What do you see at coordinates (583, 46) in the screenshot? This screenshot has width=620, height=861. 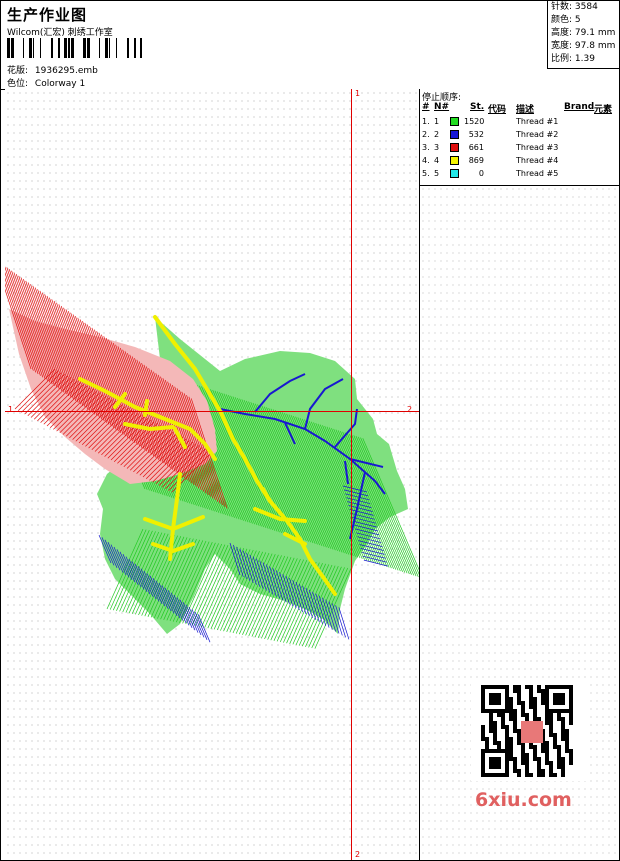 I see `stat-width: 宽度: 97.8 mm` at bounding box center [583, 46].